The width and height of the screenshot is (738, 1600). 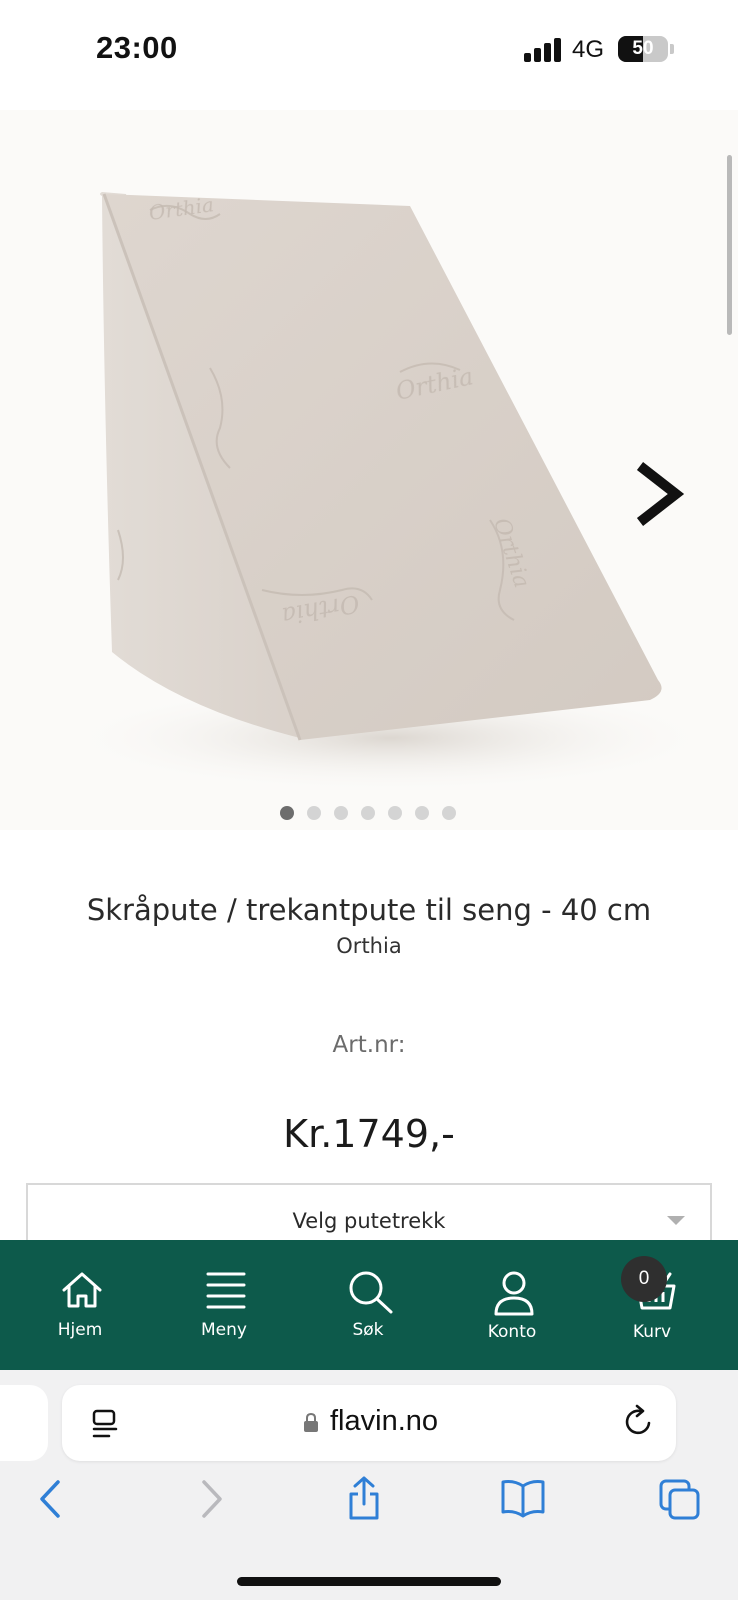 I want to click on previous-tab-preview, so click(x=24, y=1423).